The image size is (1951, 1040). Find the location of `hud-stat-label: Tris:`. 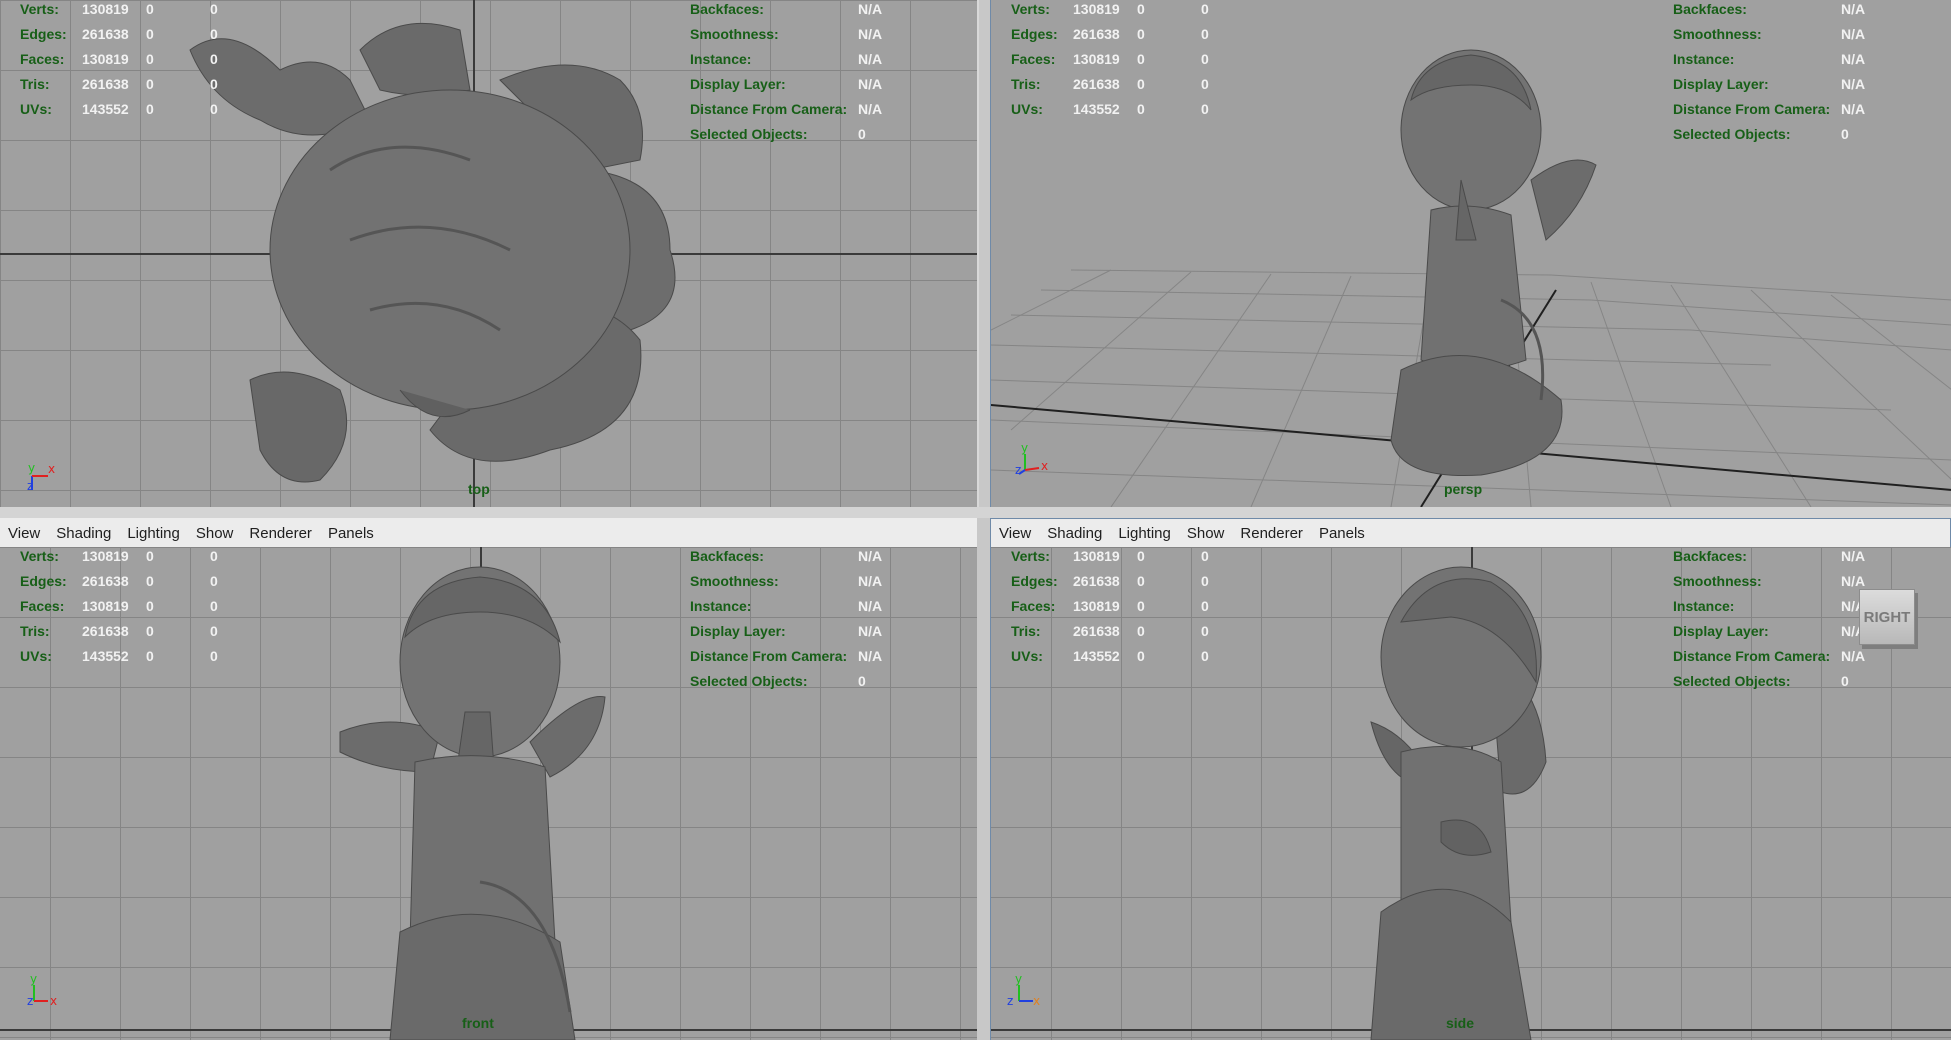

hud-stat-label: Tris: is located at coordinates (35, 631).